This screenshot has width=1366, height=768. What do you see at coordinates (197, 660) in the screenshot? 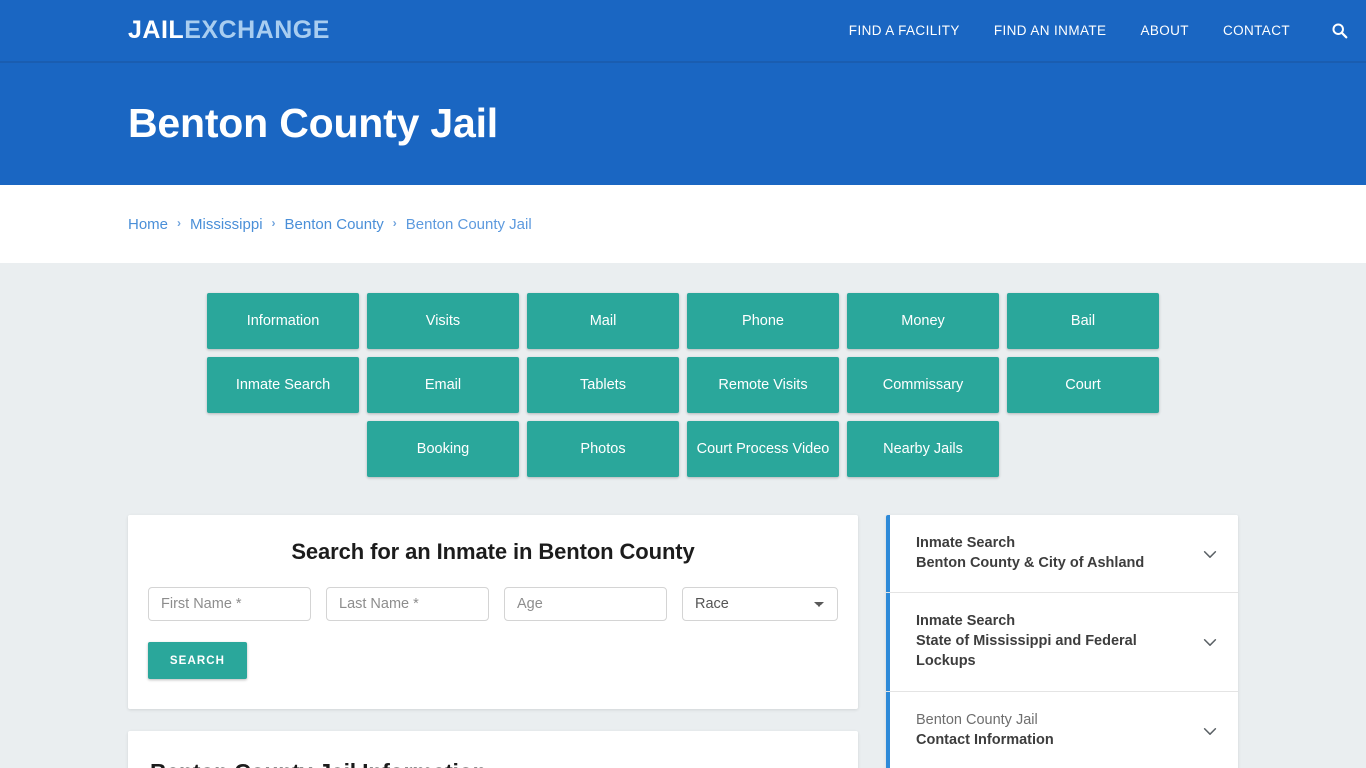
I see `inmate-search-submit-button: SEARCH` at bounding box center [197, 660].